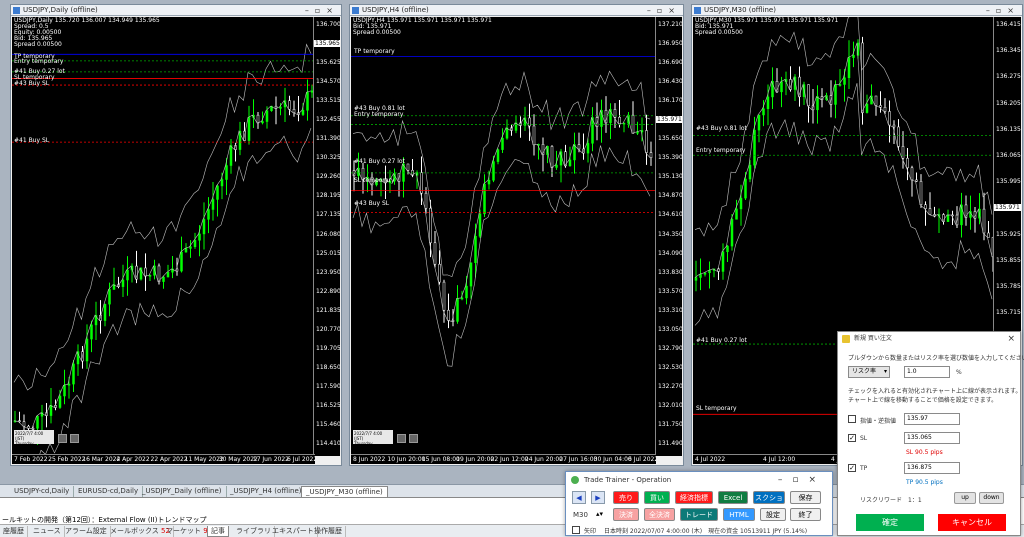 This screenshot has height=537, width=1024. Describe the element at coordinates (972, 522) in the screenshot. I see `cancel-button: キャンセル` at that location.